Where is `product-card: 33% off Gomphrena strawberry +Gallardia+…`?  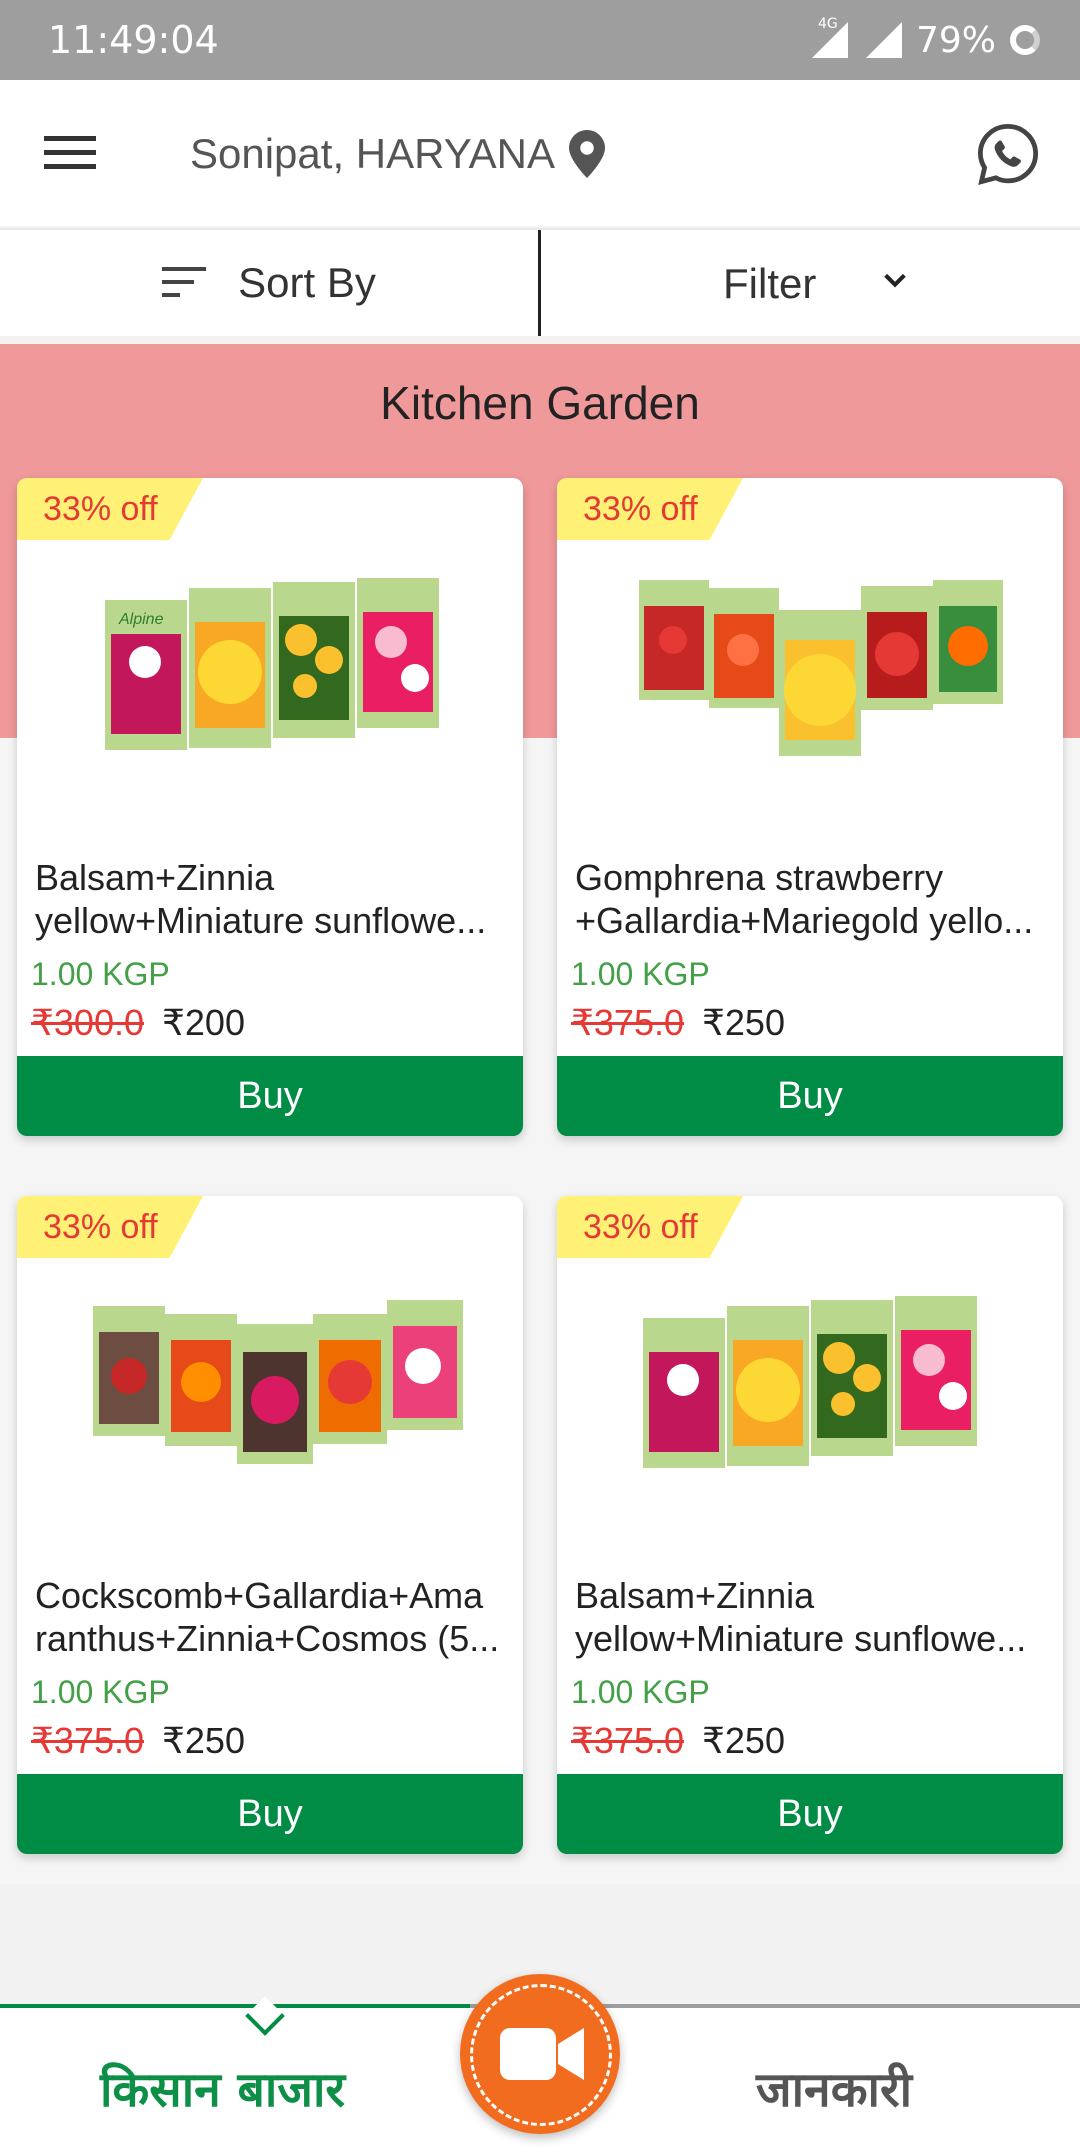
product-card: 33% off Gomphrena strawberry +Gallardia+… is located at coordinates (810, 807).